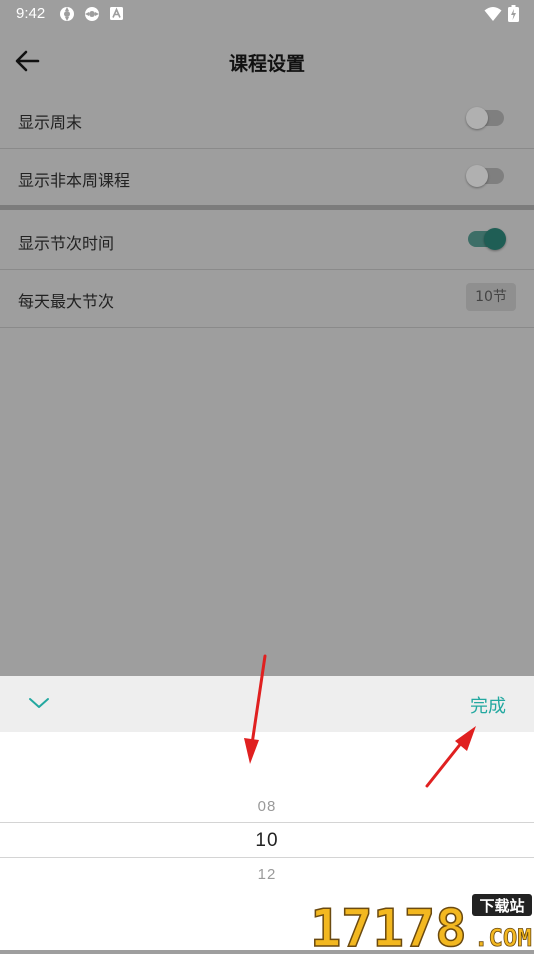 The image size is (534, 954). Describe the element at coordinates (388, 924) in the screenshot. I see `watermark-number: 17178` at that location.